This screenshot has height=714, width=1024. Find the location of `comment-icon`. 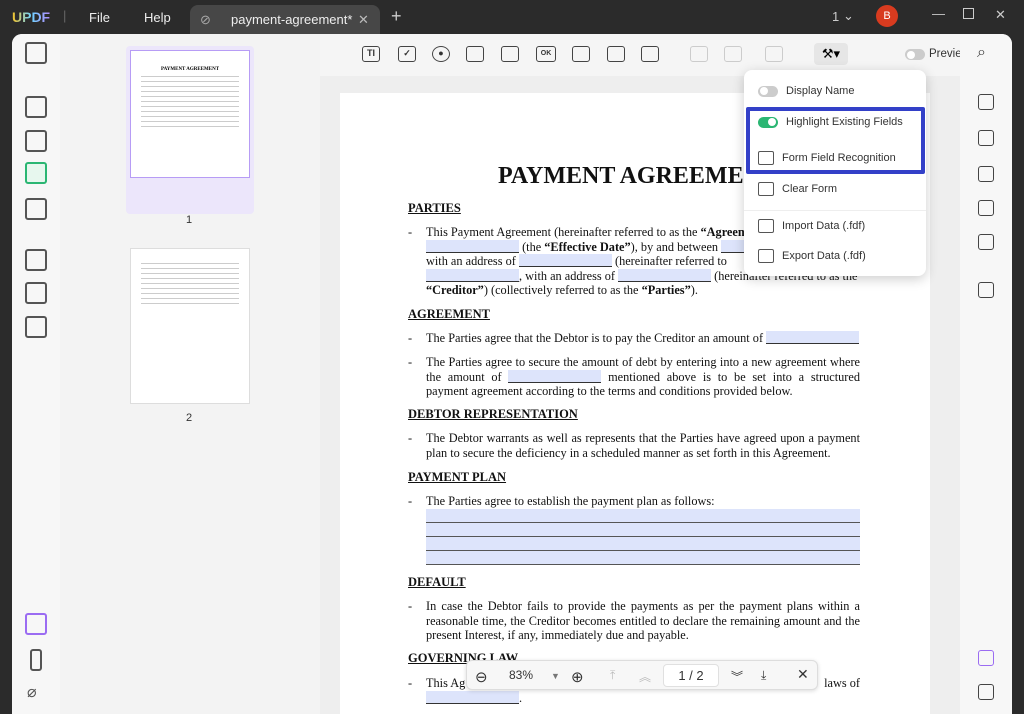

comment-icon is located at coordinates (36, 107).